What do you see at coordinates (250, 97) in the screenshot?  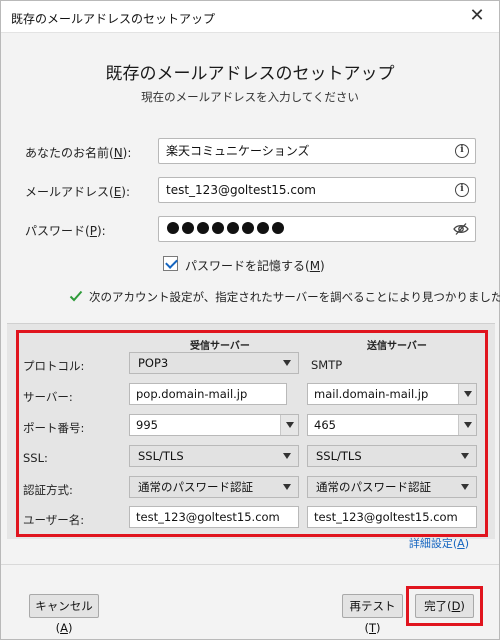 I see `dialog-subheading: 現在のメールアドレスを入力してください` at bounding box center [250, 97].